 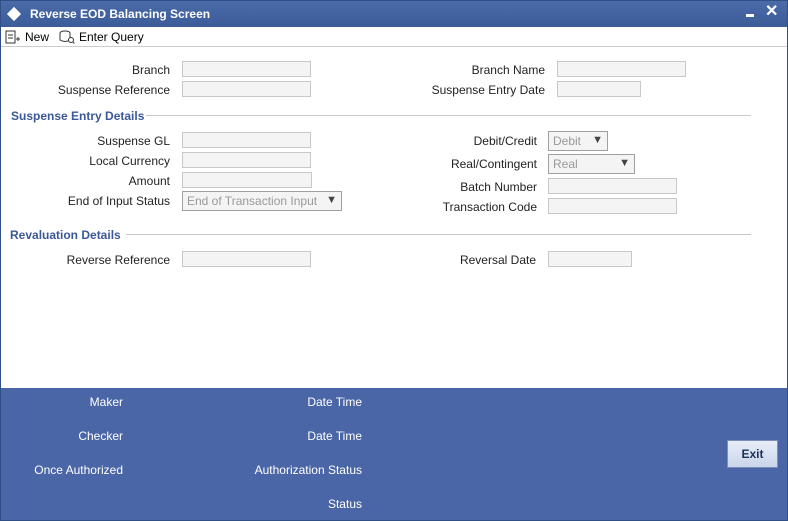 I want to click on batch-number-label: Batch Number, so click(x=498, y=187).